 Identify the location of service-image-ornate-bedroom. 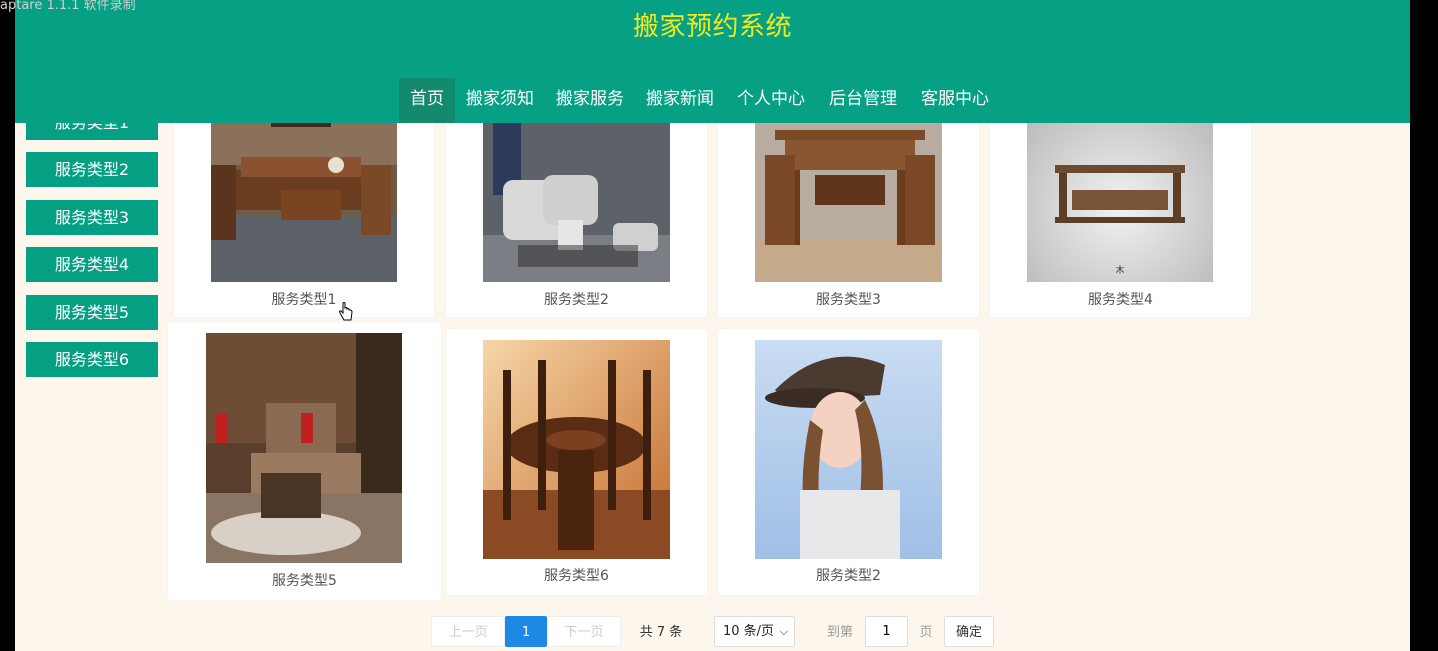
(304, 448).